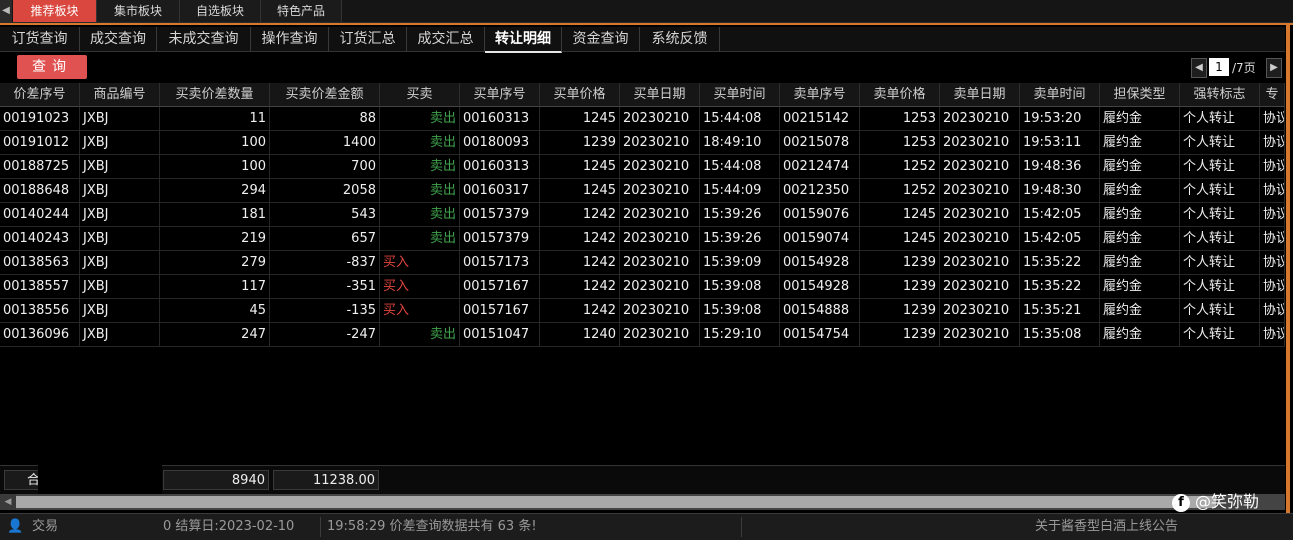  Describe the element at coordinates (820, 119) in the screenshot. I see `cell-sell-order-id: 00215142` at that location.